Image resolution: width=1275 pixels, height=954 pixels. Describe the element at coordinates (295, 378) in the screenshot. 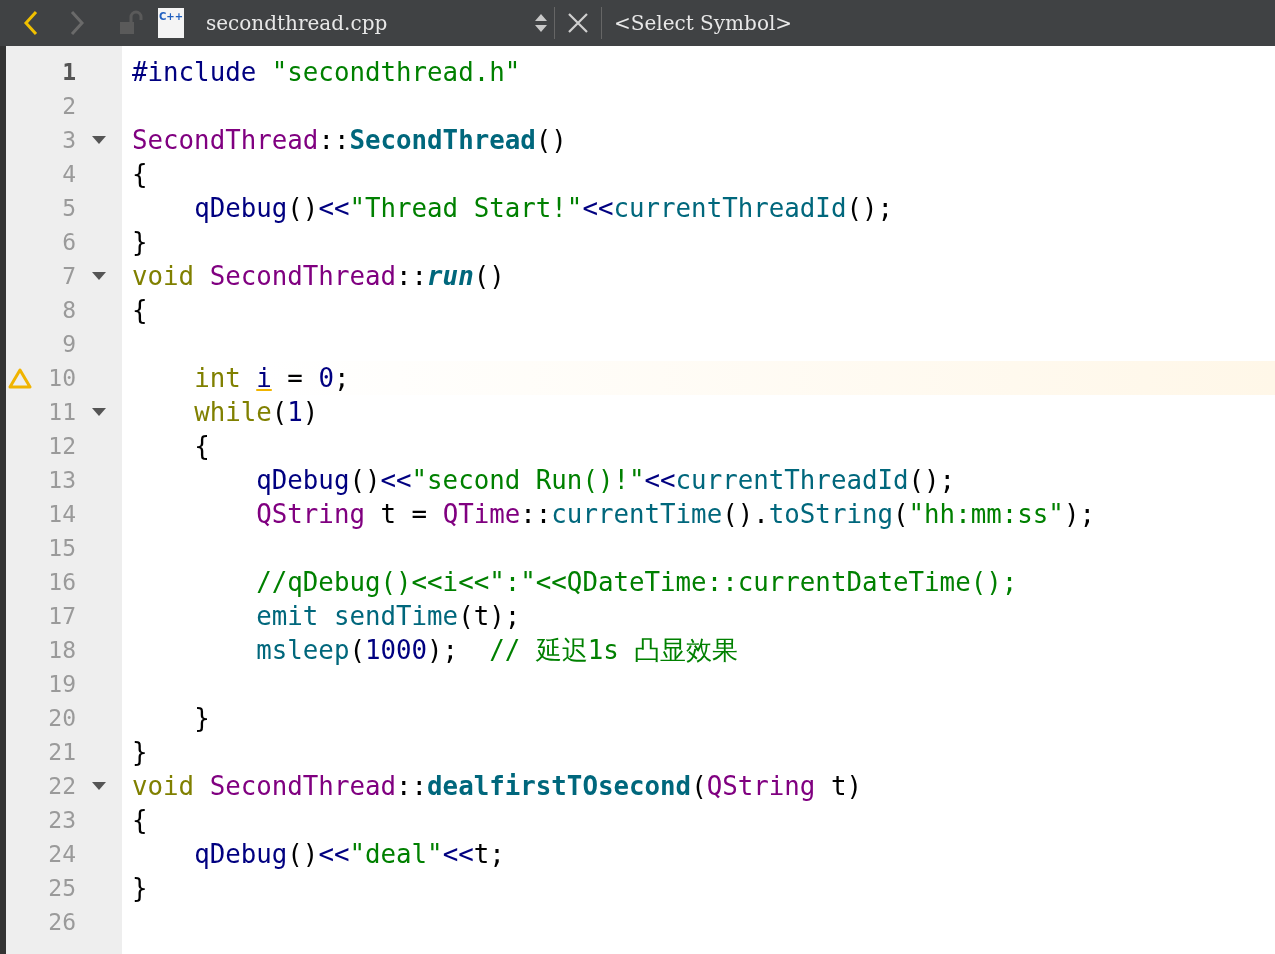

I see `code-text: =` at that location.